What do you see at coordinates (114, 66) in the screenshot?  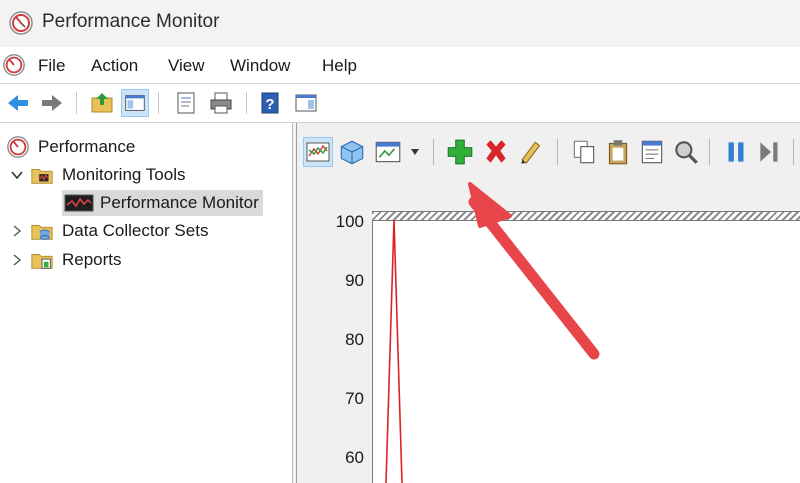 I see `menu-action: Action` at bounding box center [114, 66].